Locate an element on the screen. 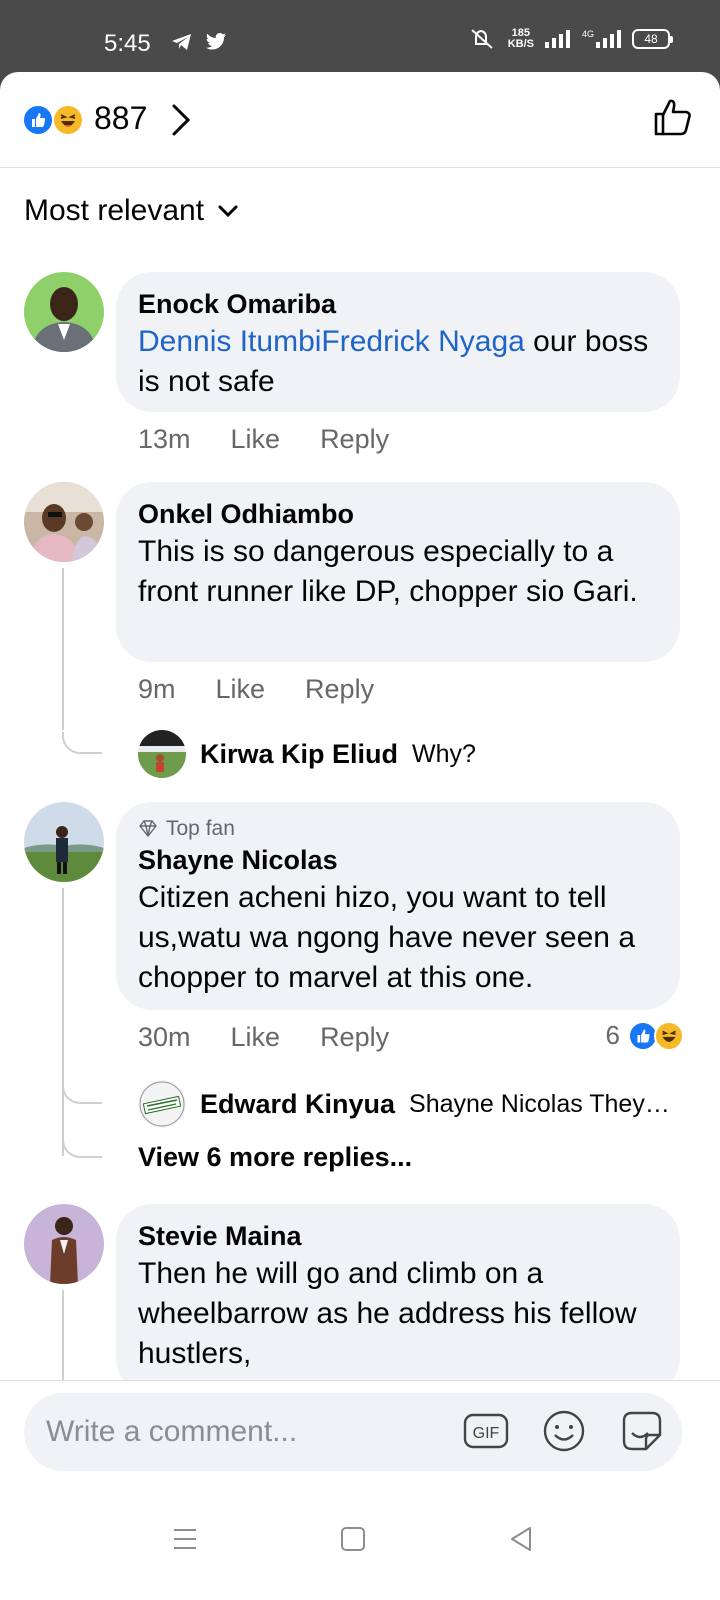 This screenshot has width=720, height=1600. back-icon is located at coordinates (521, 1539).